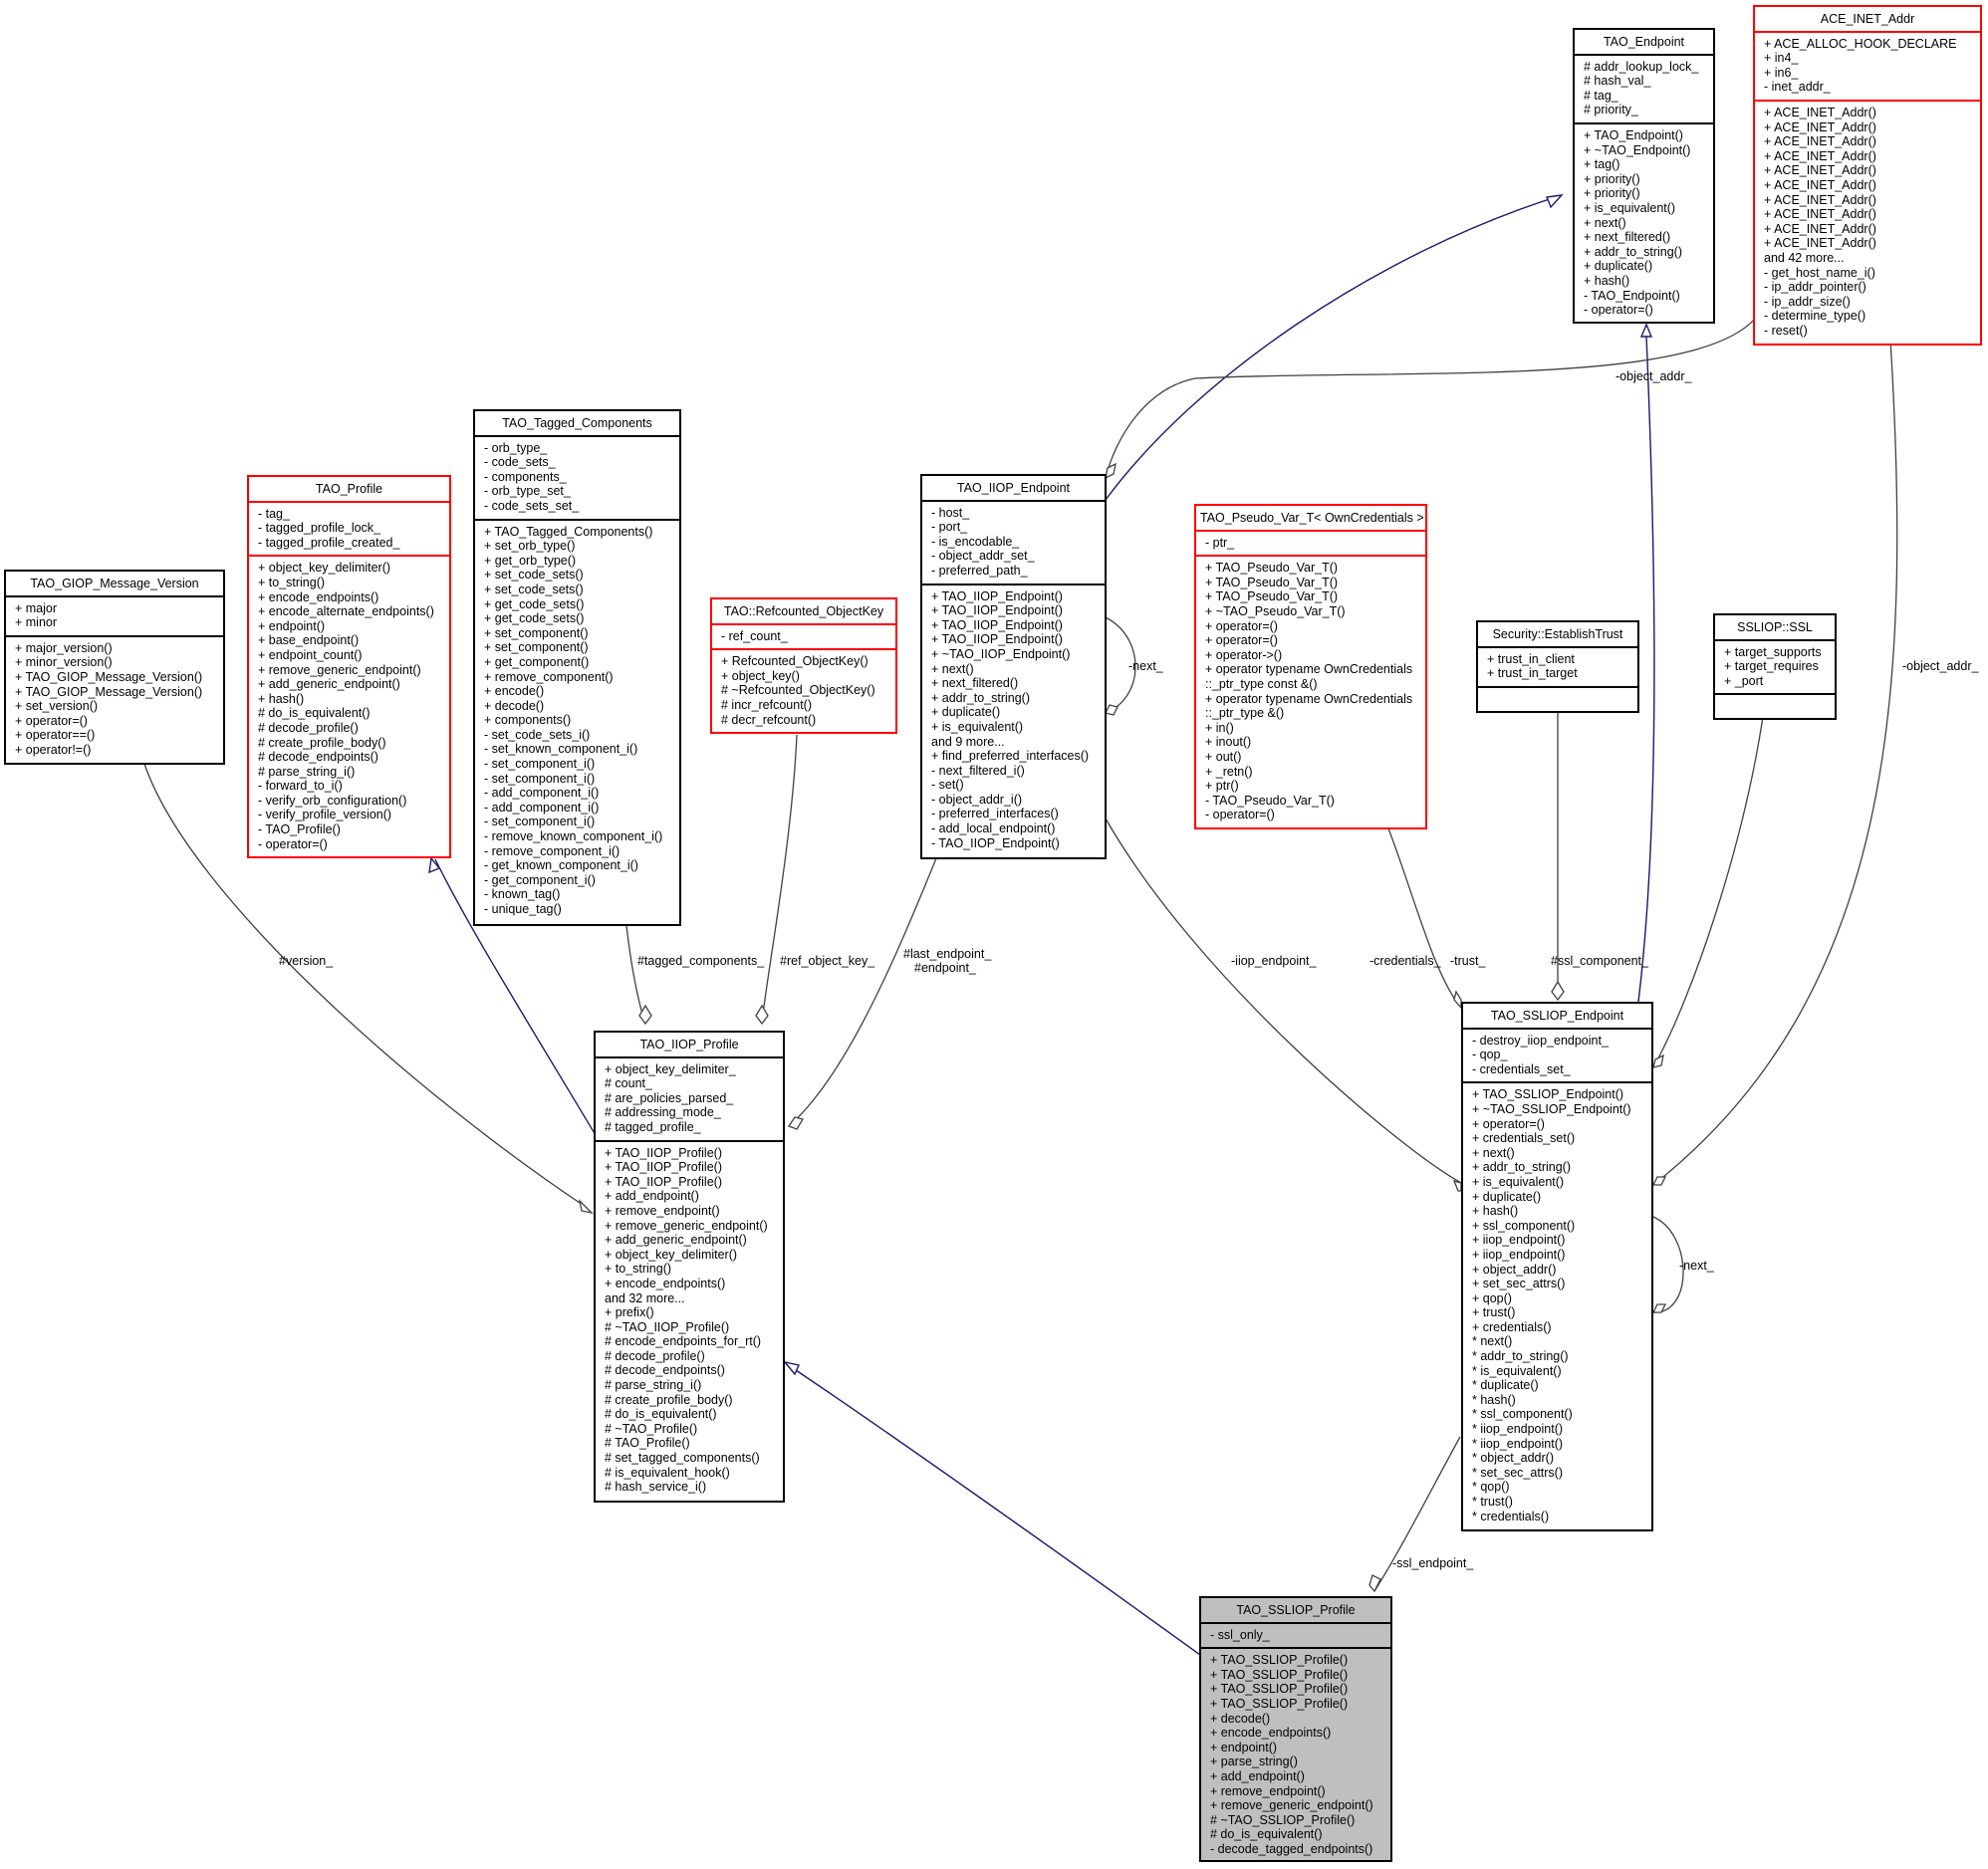  I want to click on member-row: + target_requires, so click(1772, 666).